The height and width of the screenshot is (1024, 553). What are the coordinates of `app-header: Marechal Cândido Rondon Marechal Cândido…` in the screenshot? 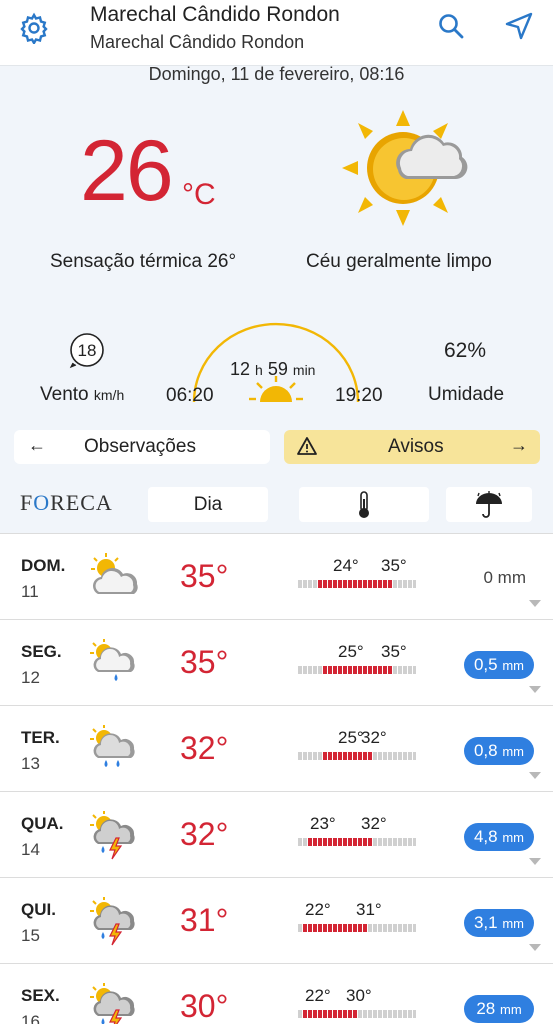 It's located at (276, 33).